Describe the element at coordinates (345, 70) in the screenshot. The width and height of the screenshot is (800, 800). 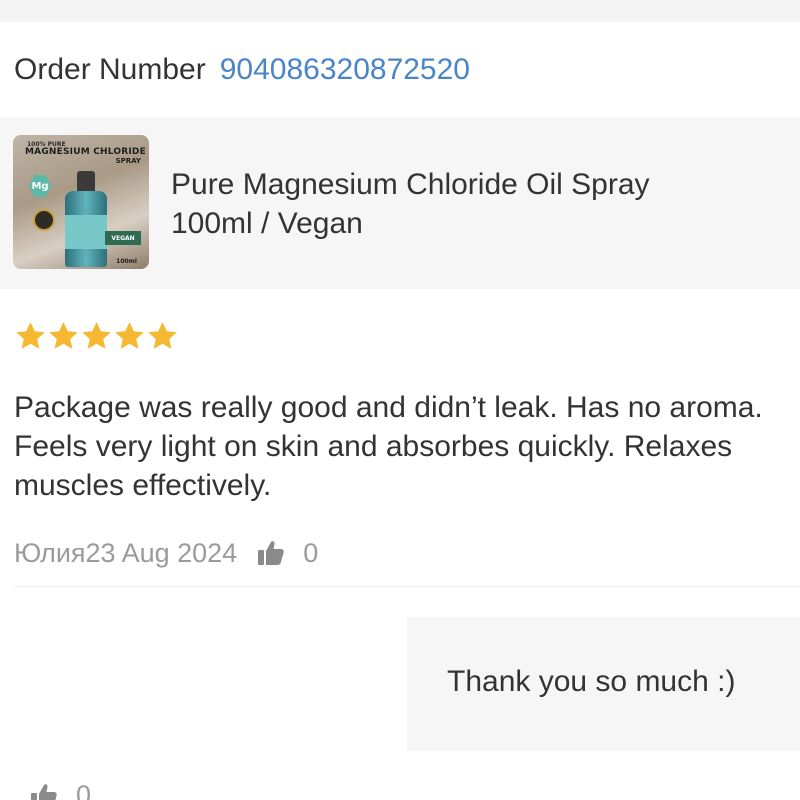
I see `order-number-link: 904086320872520` at that location.